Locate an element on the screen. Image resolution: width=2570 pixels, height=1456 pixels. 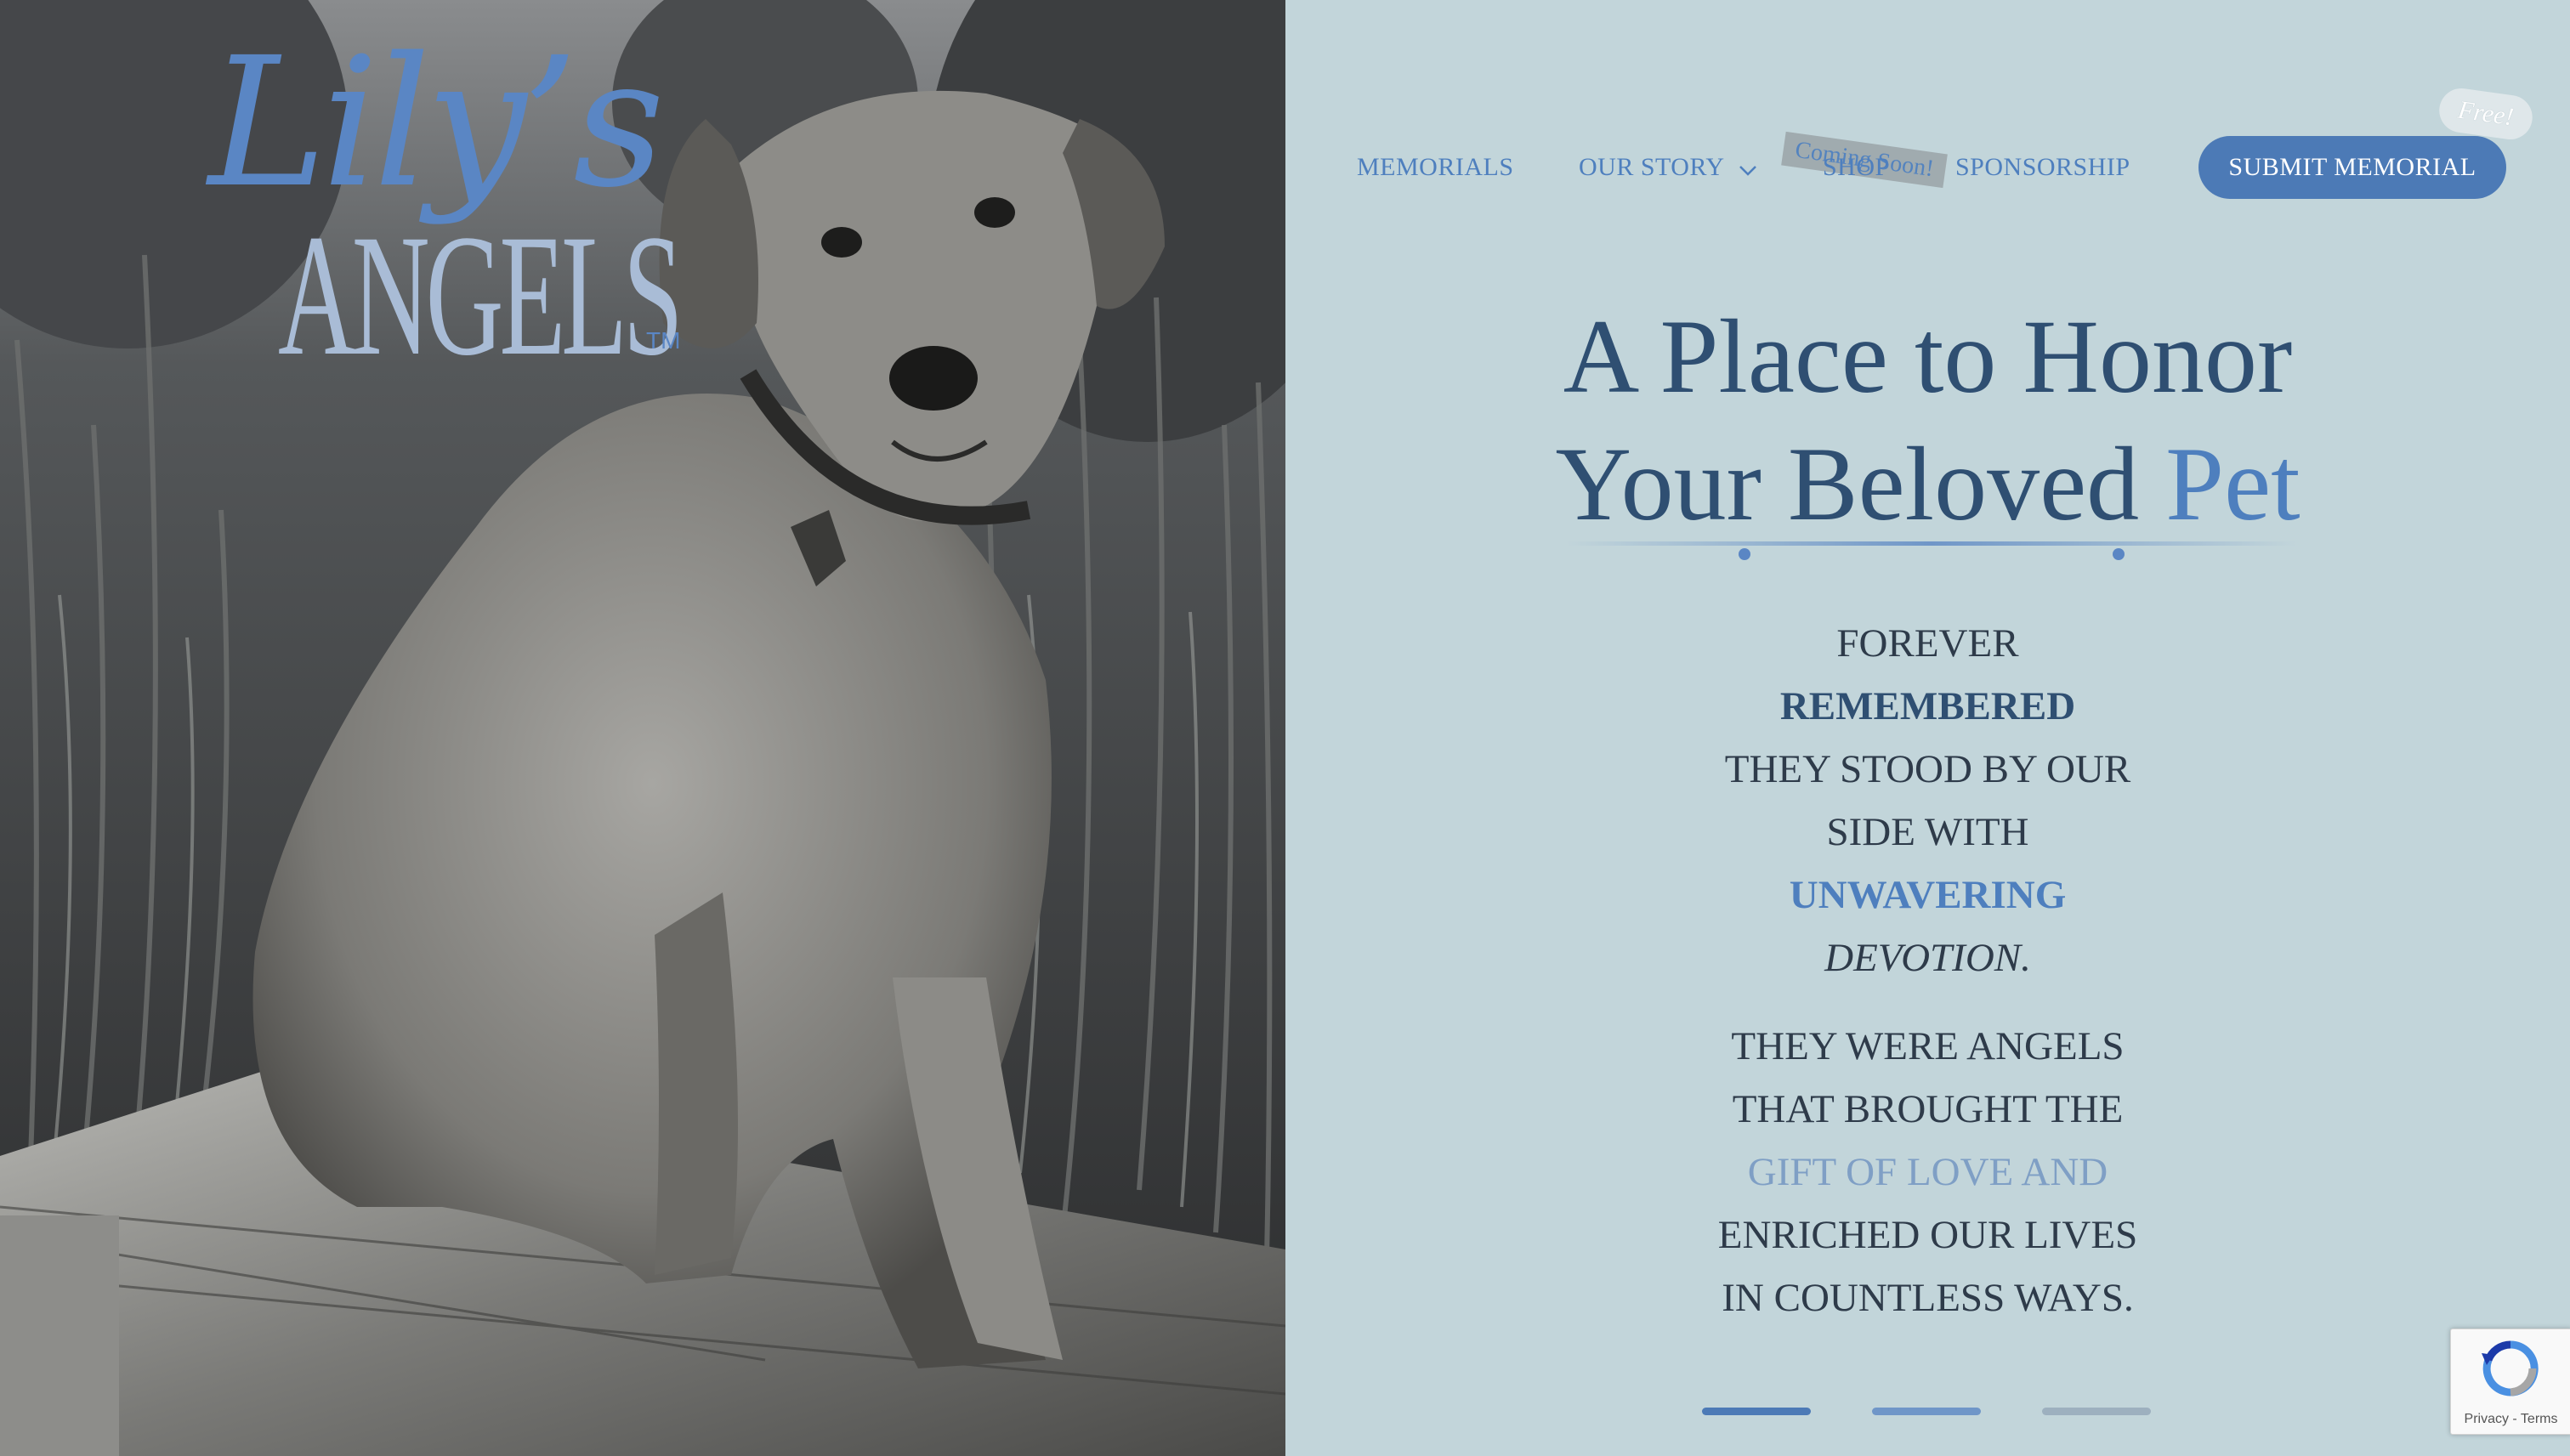
nav-memorials-label: MEMORIALS is located at coordinates (1435, 167).